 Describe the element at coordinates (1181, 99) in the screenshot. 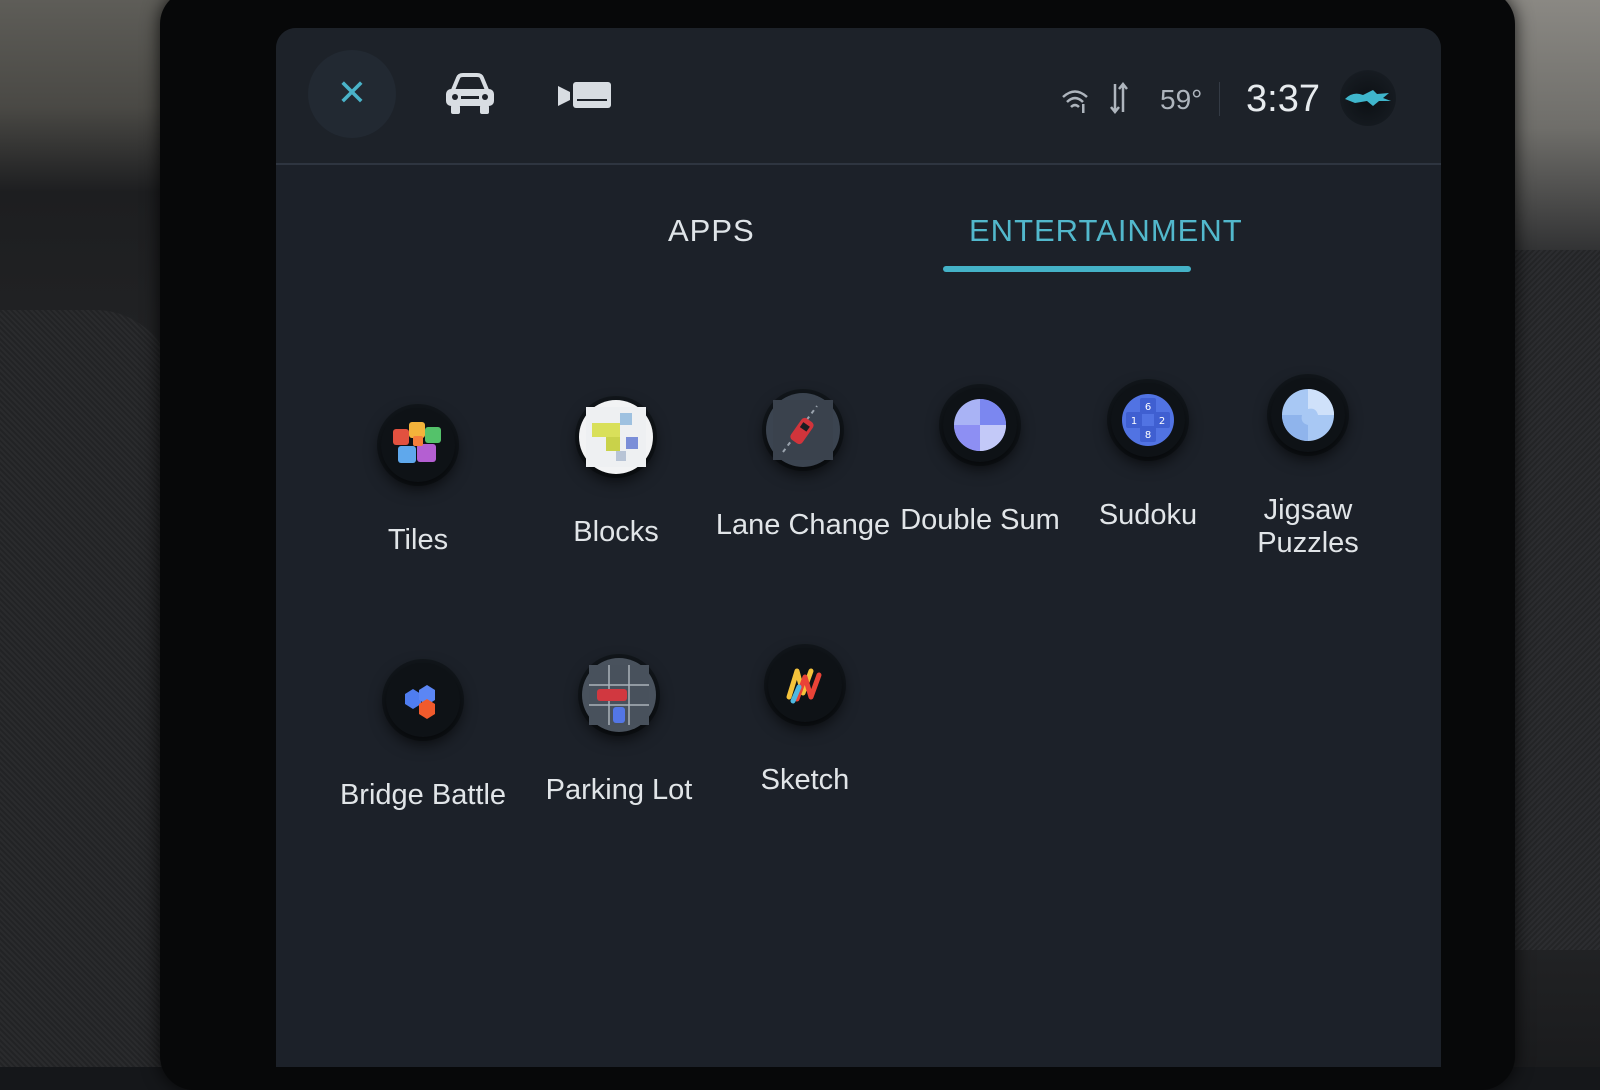

I see `outside-temperature: 59°` at that location.